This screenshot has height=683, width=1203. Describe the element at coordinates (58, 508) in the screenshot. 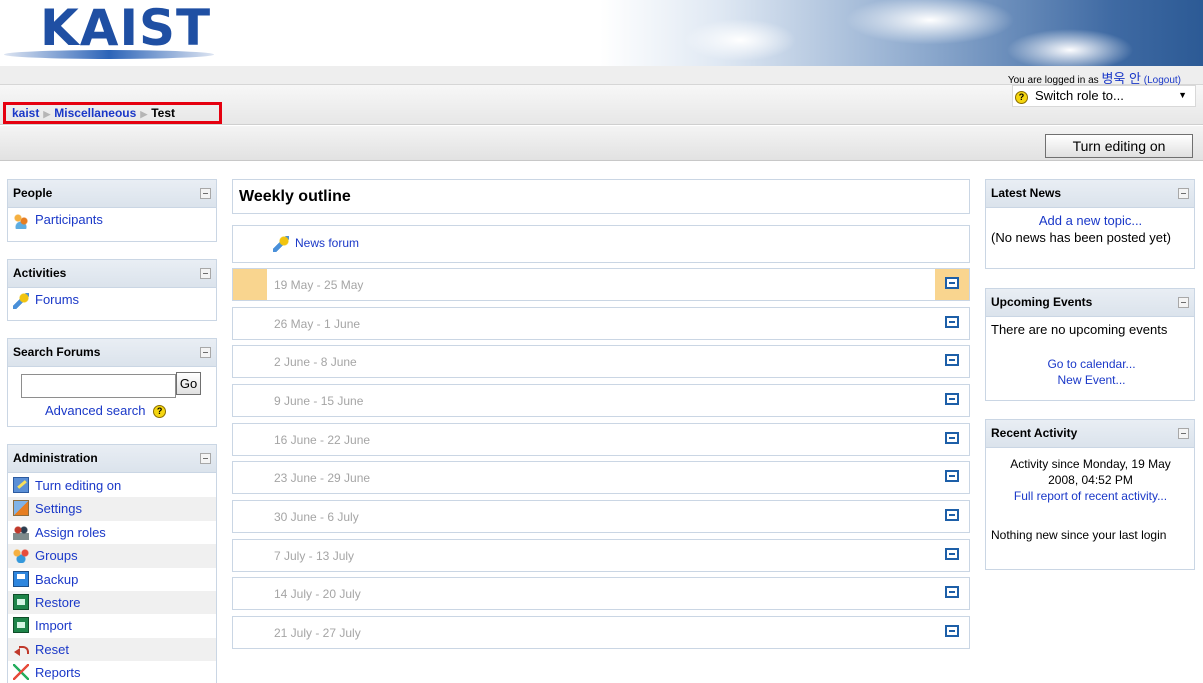

I see `admin-item-label: Settings` at that location.